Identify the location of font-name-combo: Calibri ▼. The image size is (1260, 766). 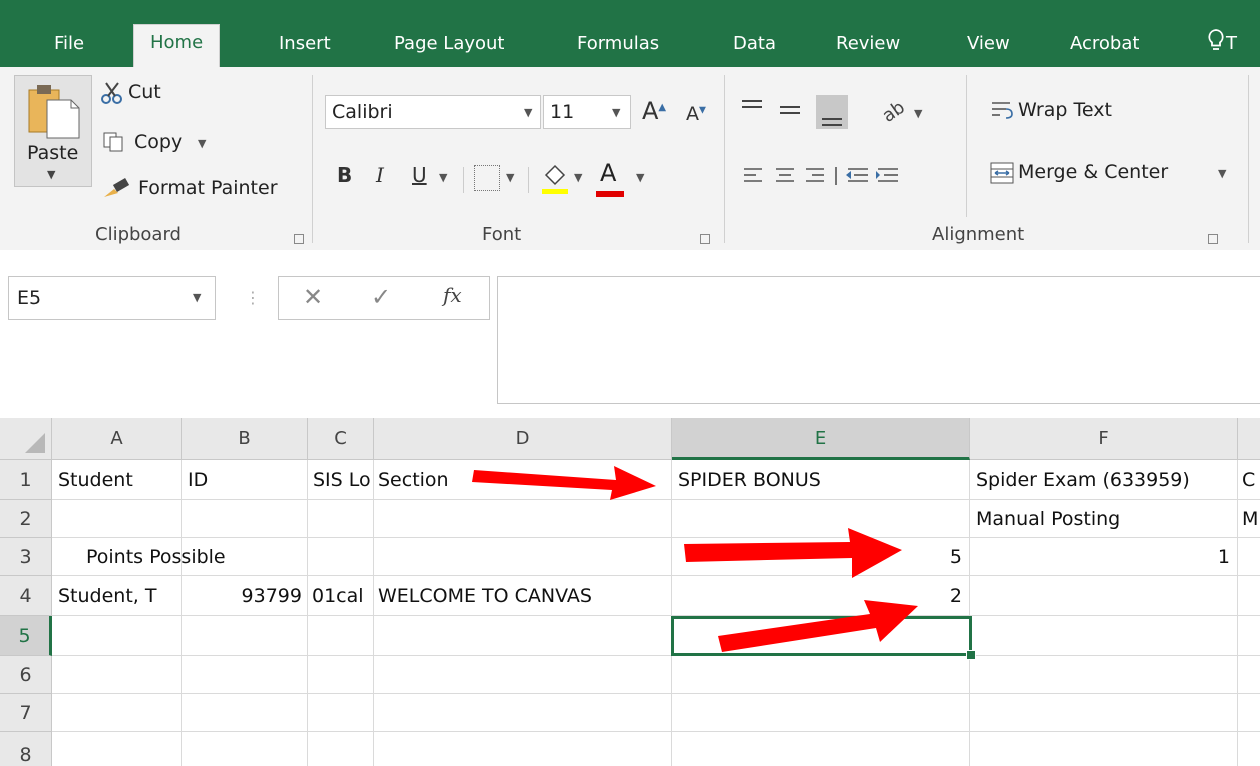
(433, 112).